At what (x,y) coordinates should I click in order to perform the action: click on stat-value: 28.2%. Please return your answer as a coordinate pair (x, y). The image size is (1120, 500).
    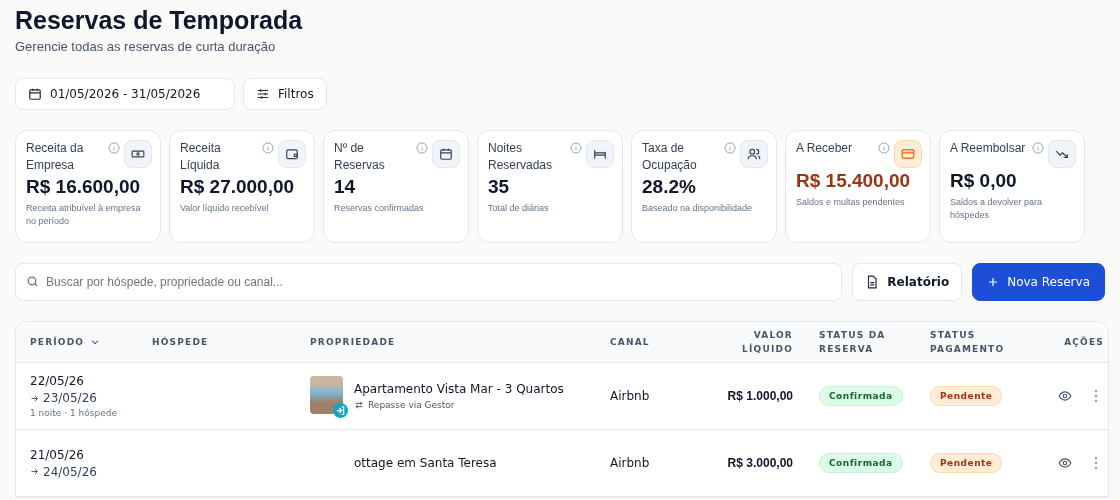
    Looking at the image, I should click on (669, 187).